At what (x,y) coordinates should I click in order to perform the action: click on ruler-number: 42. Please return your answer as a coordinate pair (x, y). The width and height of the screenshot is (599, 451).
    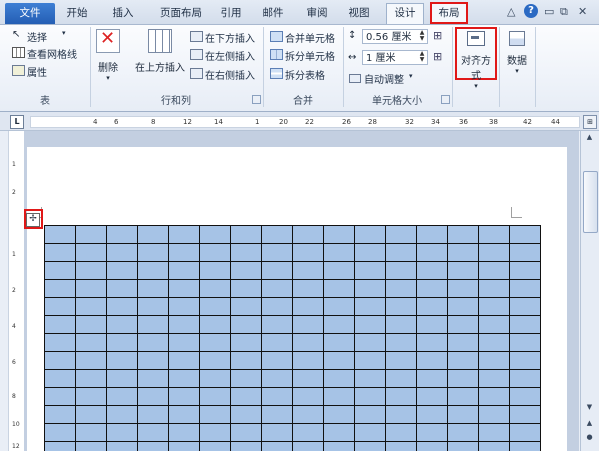
    Looking at the image, I should click on (527, 122).